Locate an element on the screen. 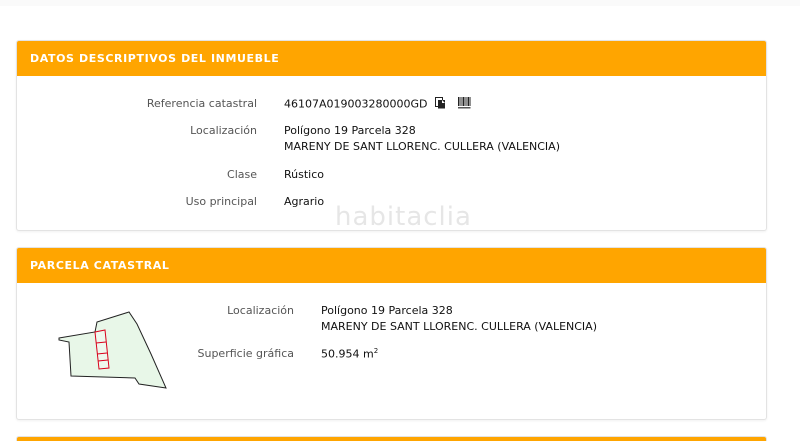 The height and width of the screenshot is (441, 800). copy-icon is located at coordinates (440, 104).